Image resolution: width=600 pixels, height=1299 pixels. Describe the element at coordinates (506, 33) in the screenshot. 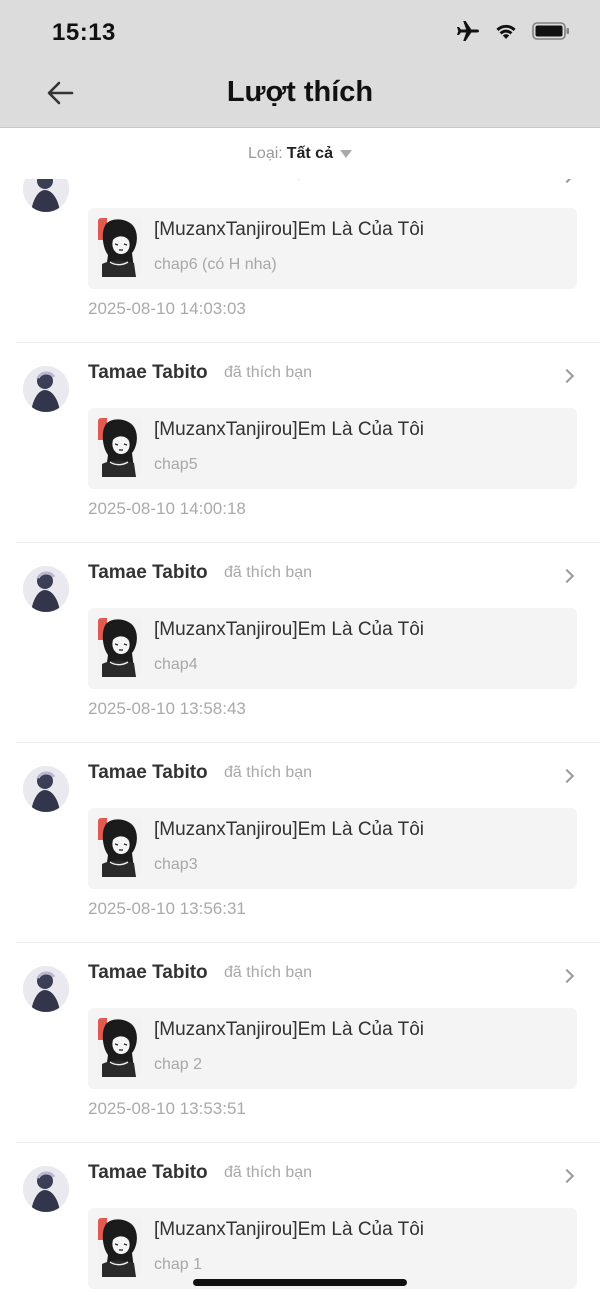

I see `wifi-icon` at that location.